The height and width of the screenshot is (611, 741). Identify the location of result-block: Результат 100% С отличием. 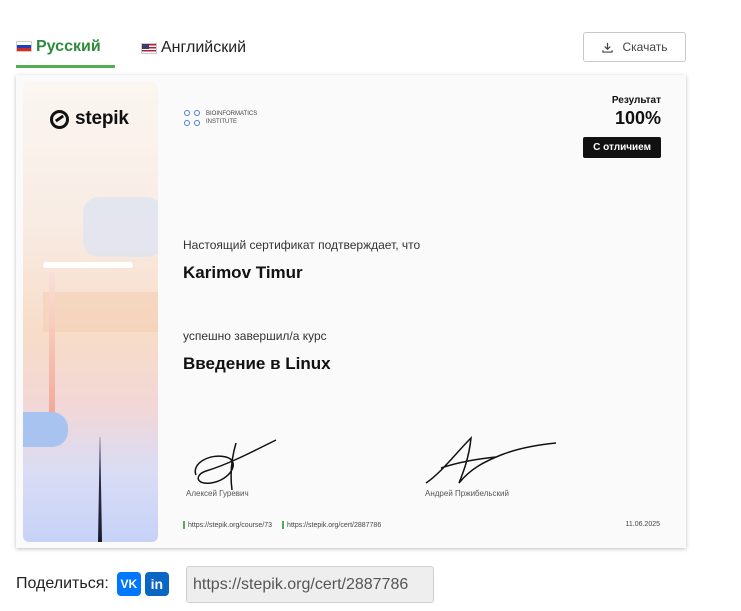
(622, 126).